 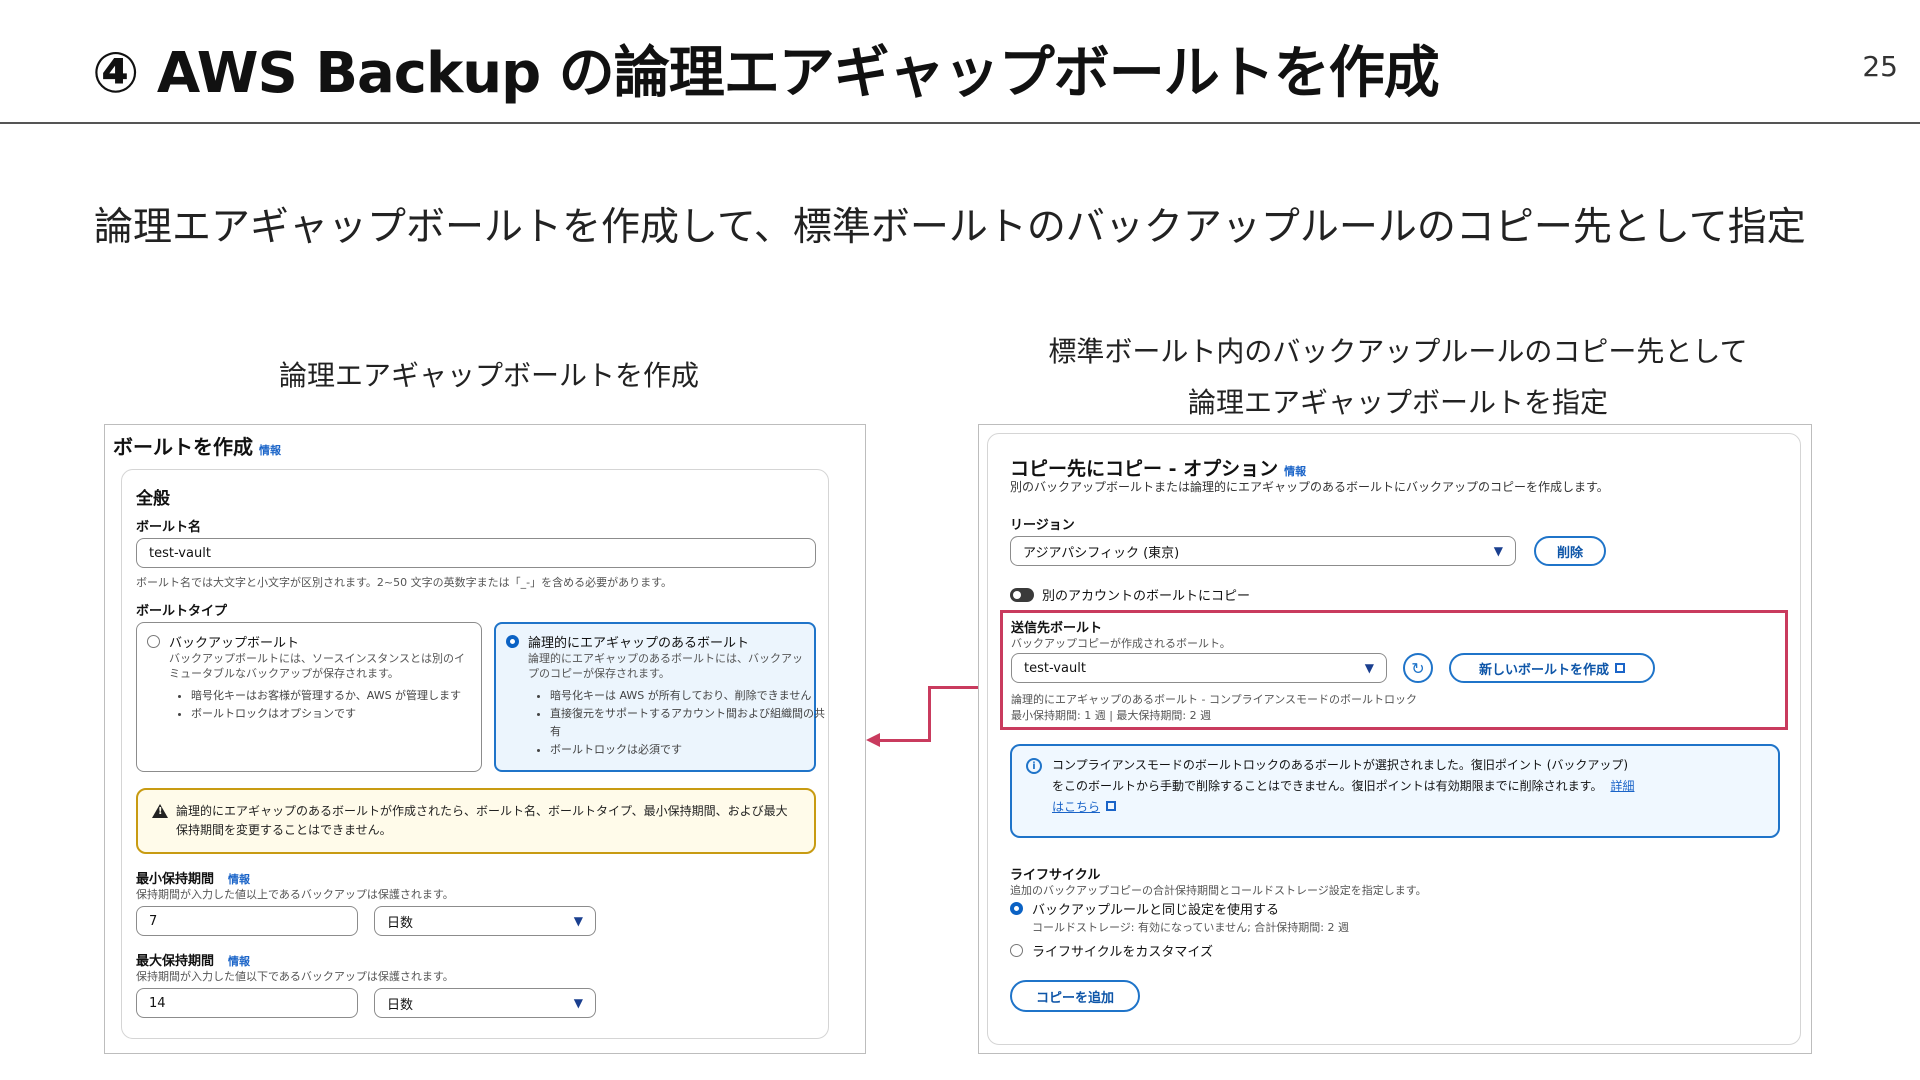 I want to click on copy-options-title: コピー先にコピー - オプション 情報, so click(x=1158, y=467).